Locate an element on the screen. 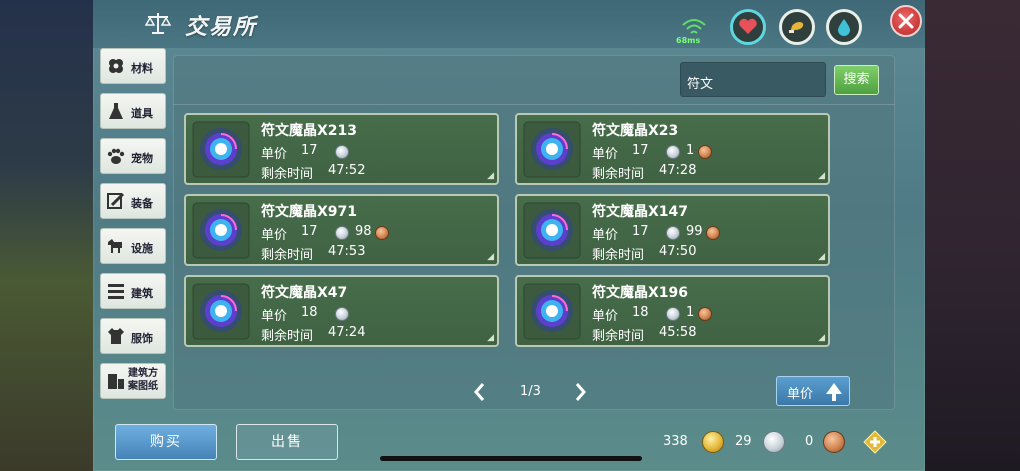 The height and width of the screenshot is (471, 1020). sidebar-item-materials: 材料 is located at coordinates (133, 66).